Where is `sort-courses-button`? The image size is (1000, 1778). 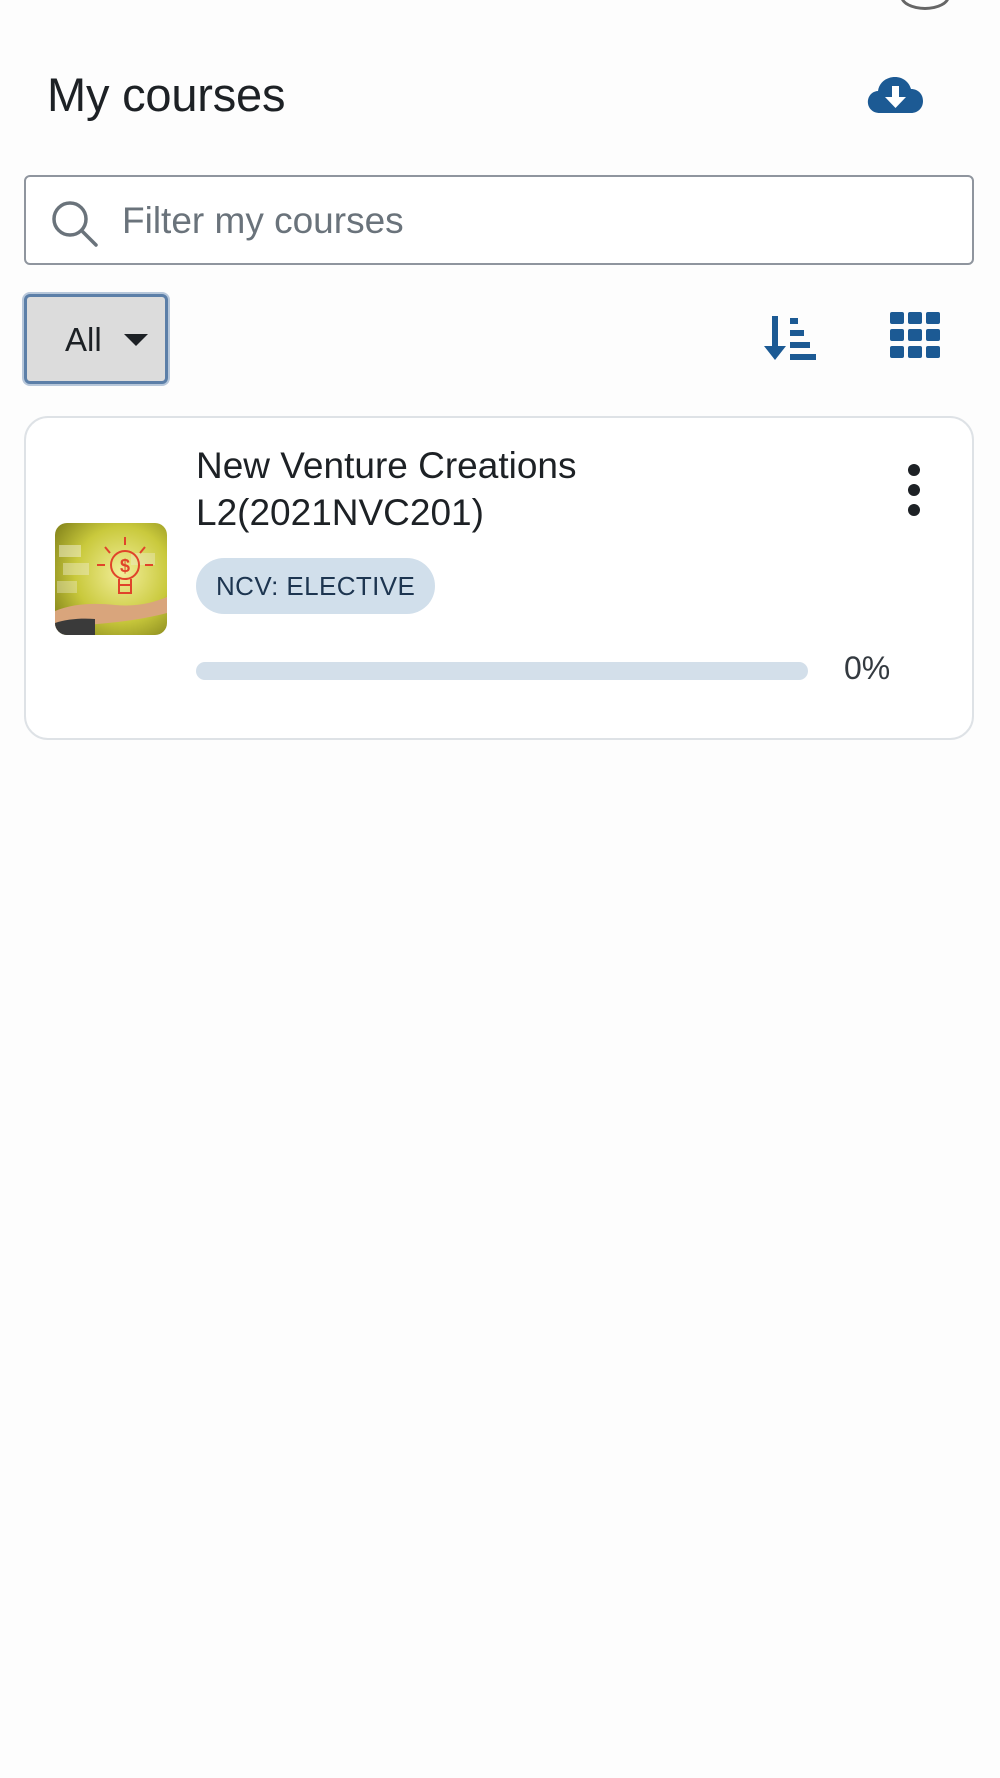 sort-courses-button is located at coordinates (794, 340).